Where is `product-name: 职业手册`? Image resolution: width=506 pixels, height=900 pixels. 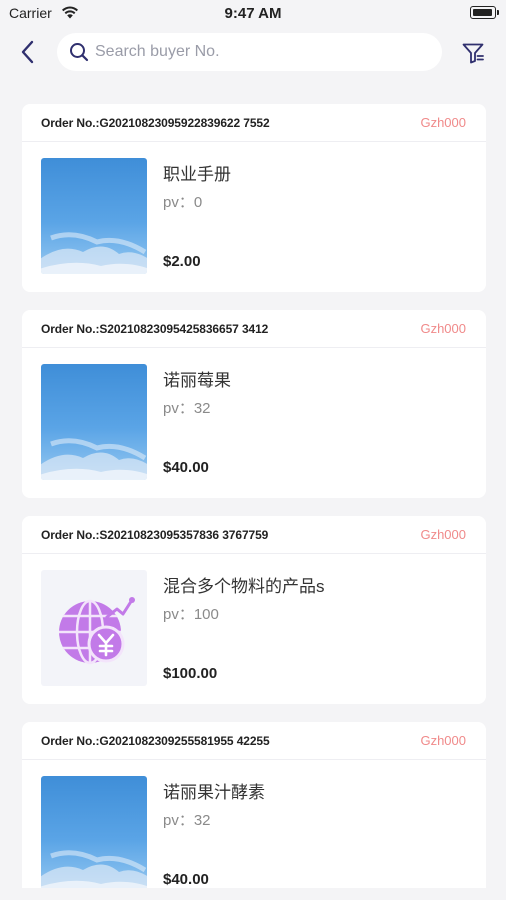
product-name: 职业手册 is located at coordinates (197, 174).